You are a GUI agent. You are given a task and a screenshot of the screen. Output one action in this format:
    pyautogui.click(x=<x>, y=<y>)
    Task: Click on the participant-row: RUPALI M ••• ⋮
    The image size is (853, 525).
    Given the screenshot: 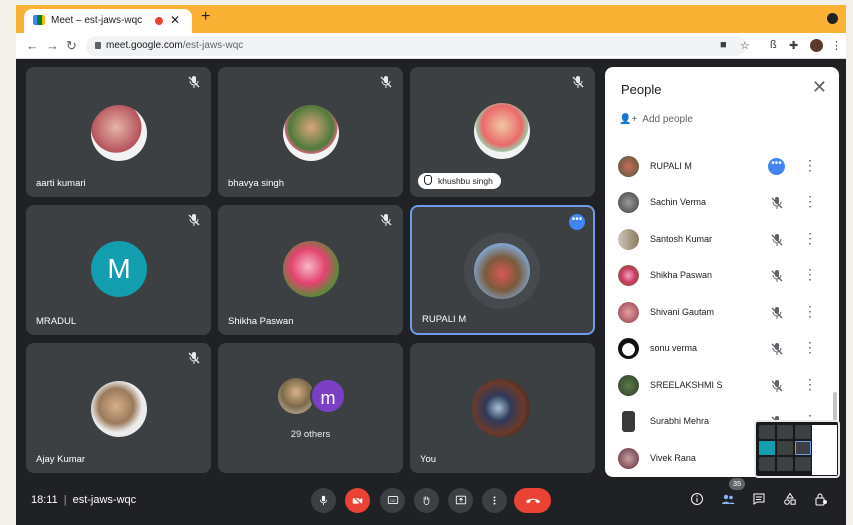 What is the action you would take?
    pyautogui.click(x=722, y=167)
    